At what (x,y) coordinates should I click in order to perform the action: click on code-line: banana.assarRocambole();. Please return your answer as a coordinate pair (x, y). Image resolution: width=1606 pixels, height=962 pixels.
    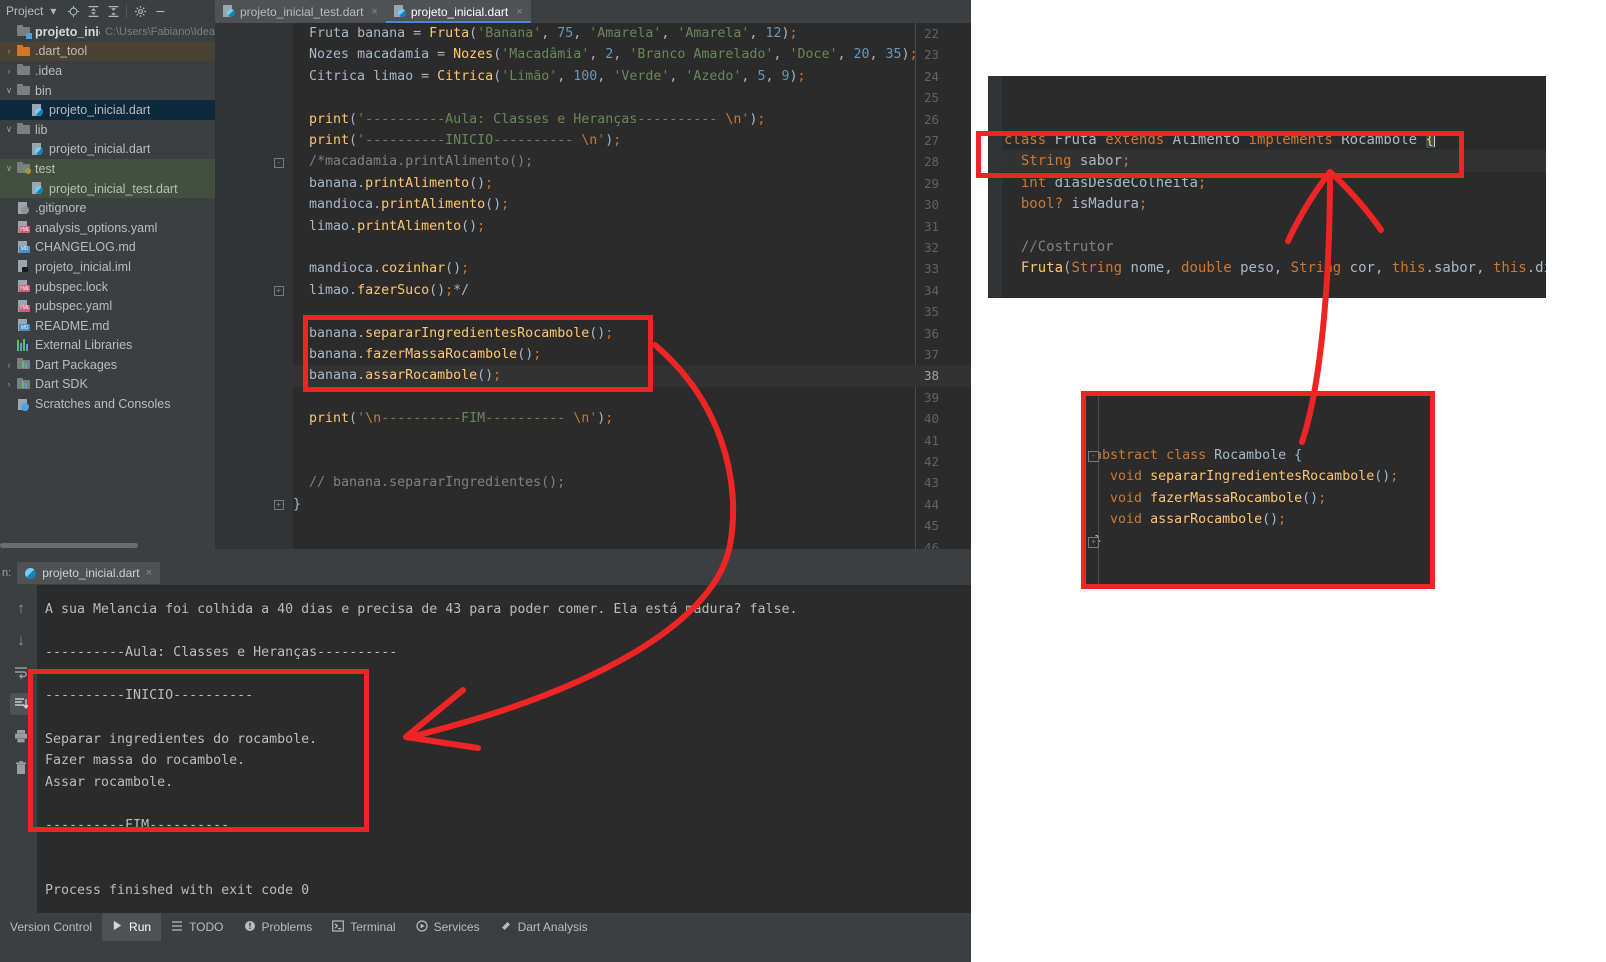
    Looking at the image, I should click on (397, 375).